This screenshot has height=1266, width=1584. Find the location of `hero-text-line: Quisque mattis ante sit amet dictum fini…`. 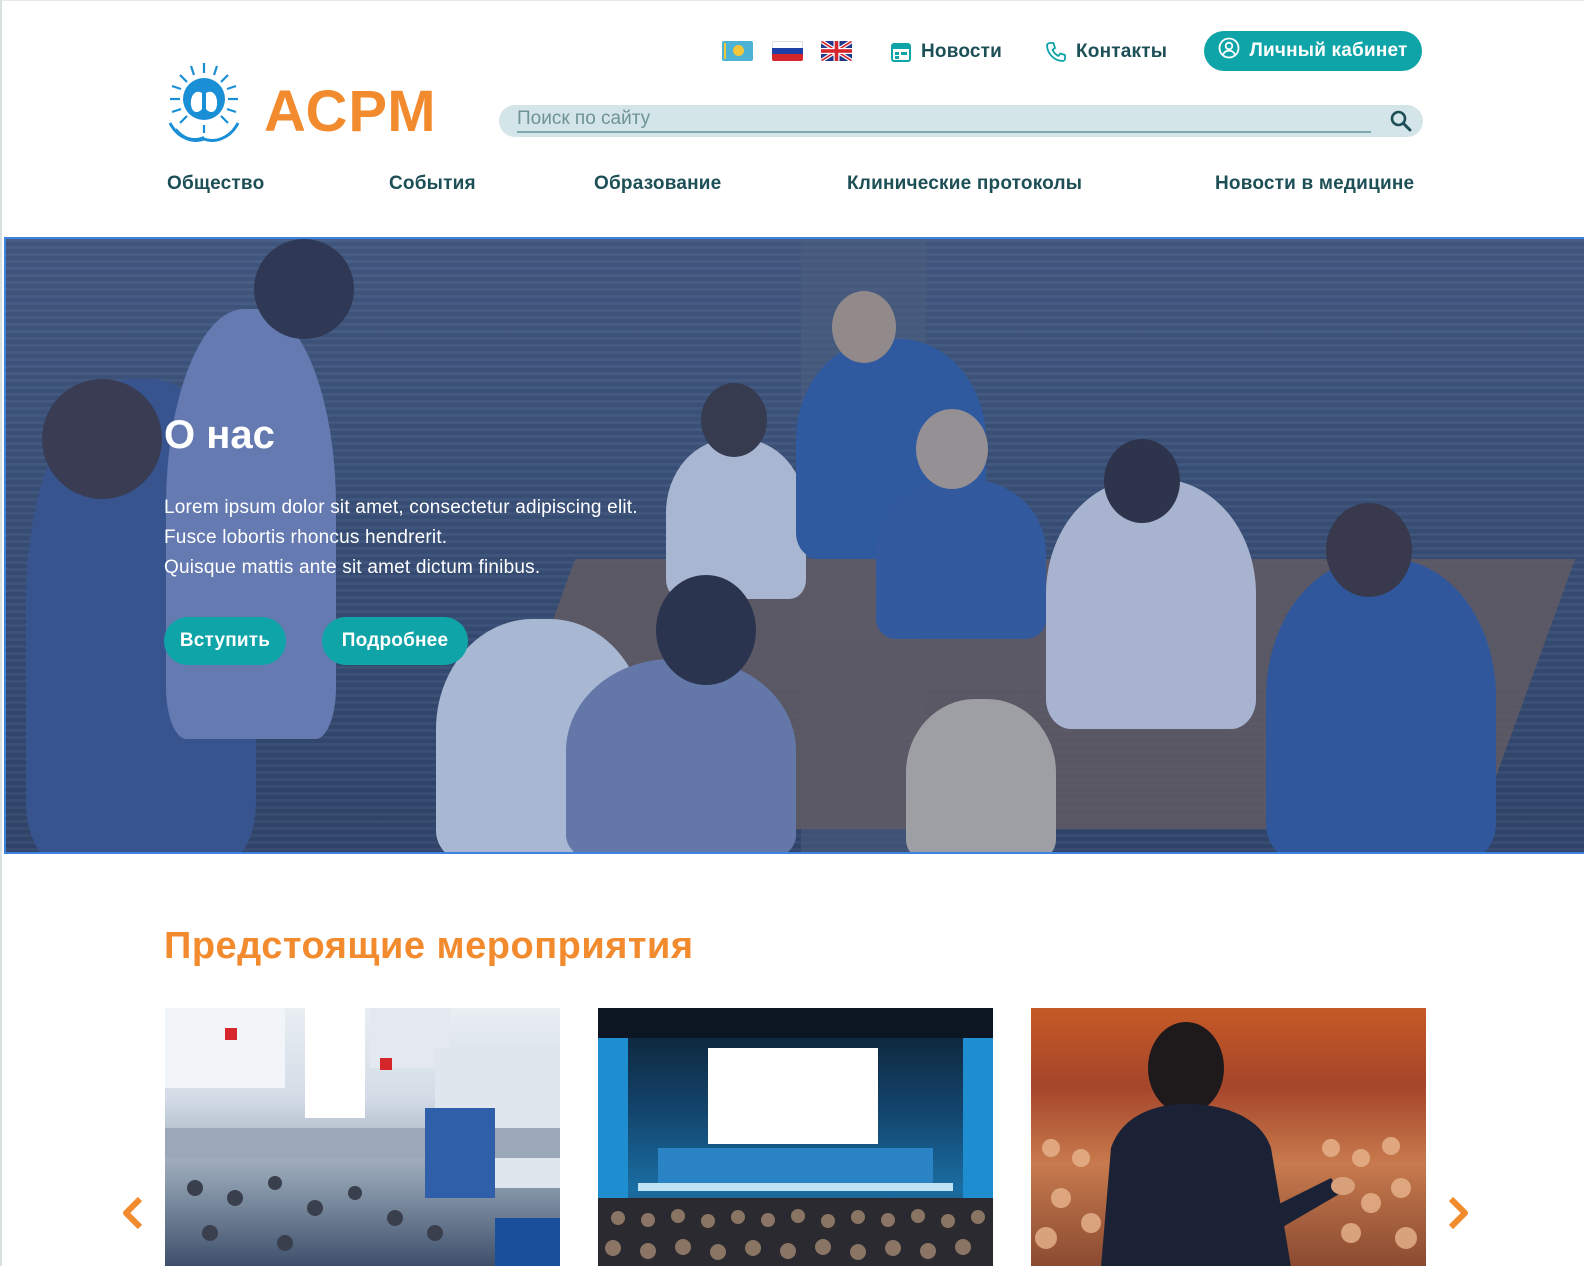

hero-text-line: Quisque mattis ante sit amet dictum fini… is located at coordinates (352, 567).